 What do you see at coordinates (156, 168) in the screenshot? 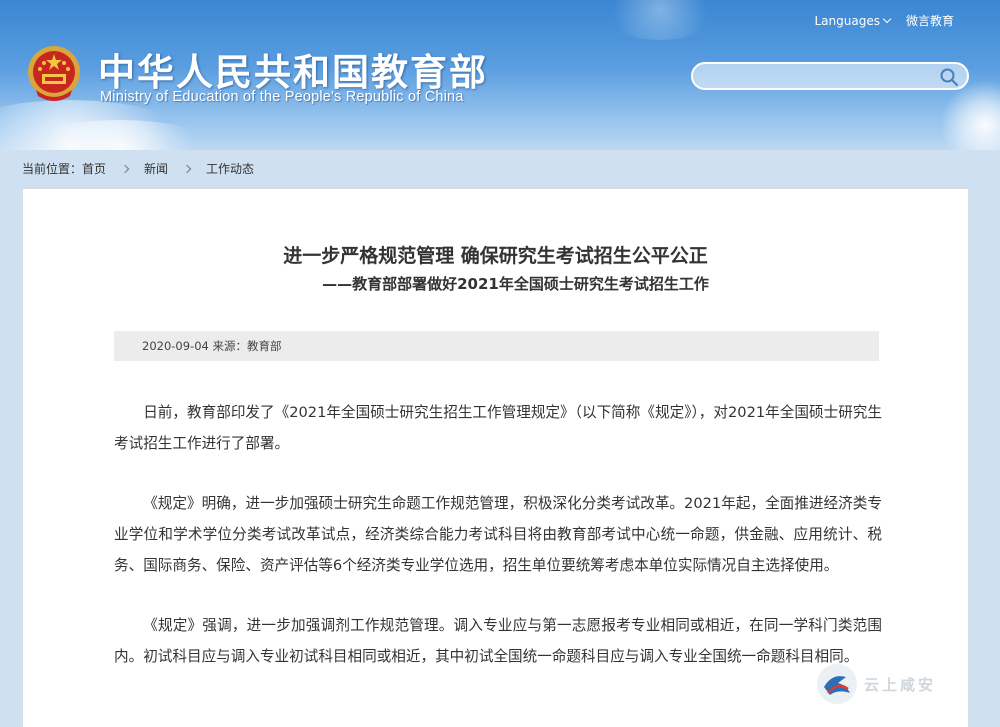
I see `breadcrumb-news: 新闻` at bounding box center [156, 168].